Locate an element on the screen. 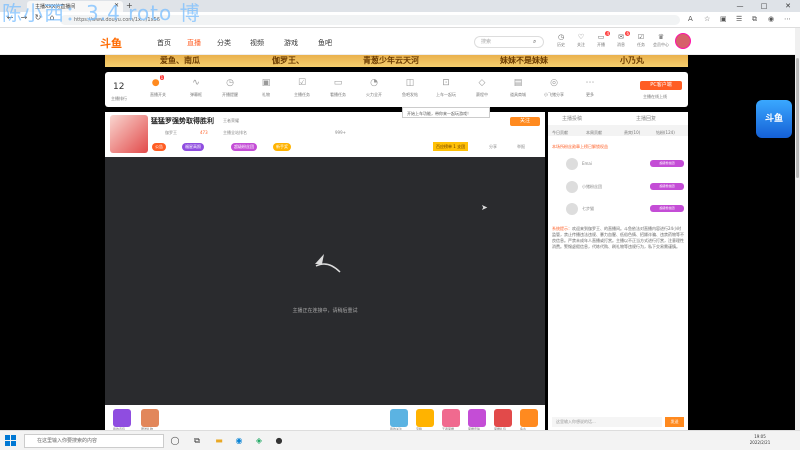 This screenshot has height=450, width=800. tab-today: 今日贡献 is located at coordinates (560, 133).